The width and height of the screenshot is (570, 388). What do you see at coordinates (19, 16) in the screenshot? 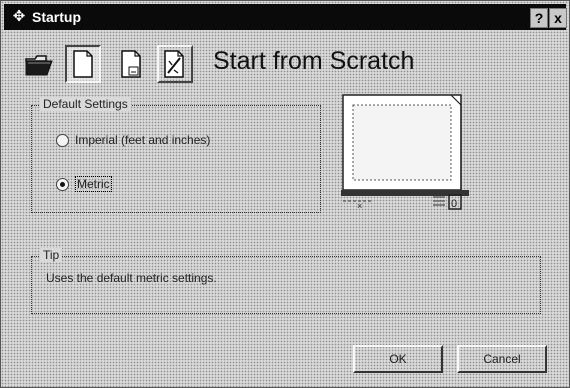
I see `app-icon: ✥` at bounding box center [19, 16].